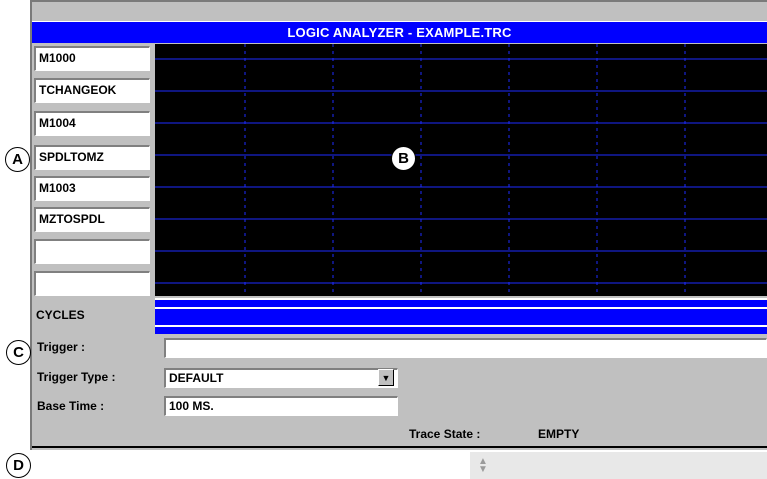 The height and width of the screenshot is (479, 767). I want to click on signal-field-3: M1004, so click(92, 123).